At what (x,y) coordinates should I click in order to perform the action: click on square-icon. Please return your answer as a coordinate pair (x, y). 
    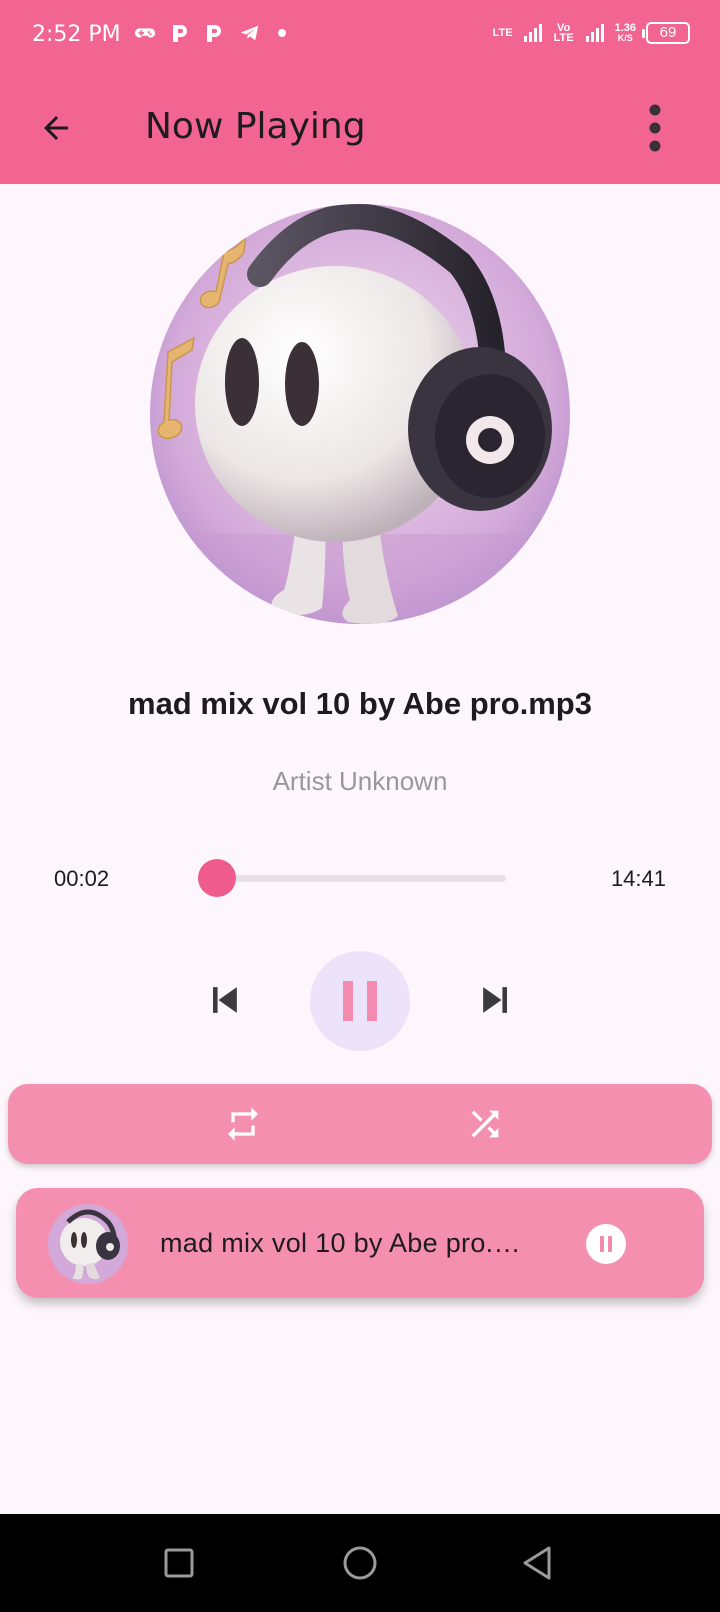
    Looking at the image, I should click on (179, 1563).